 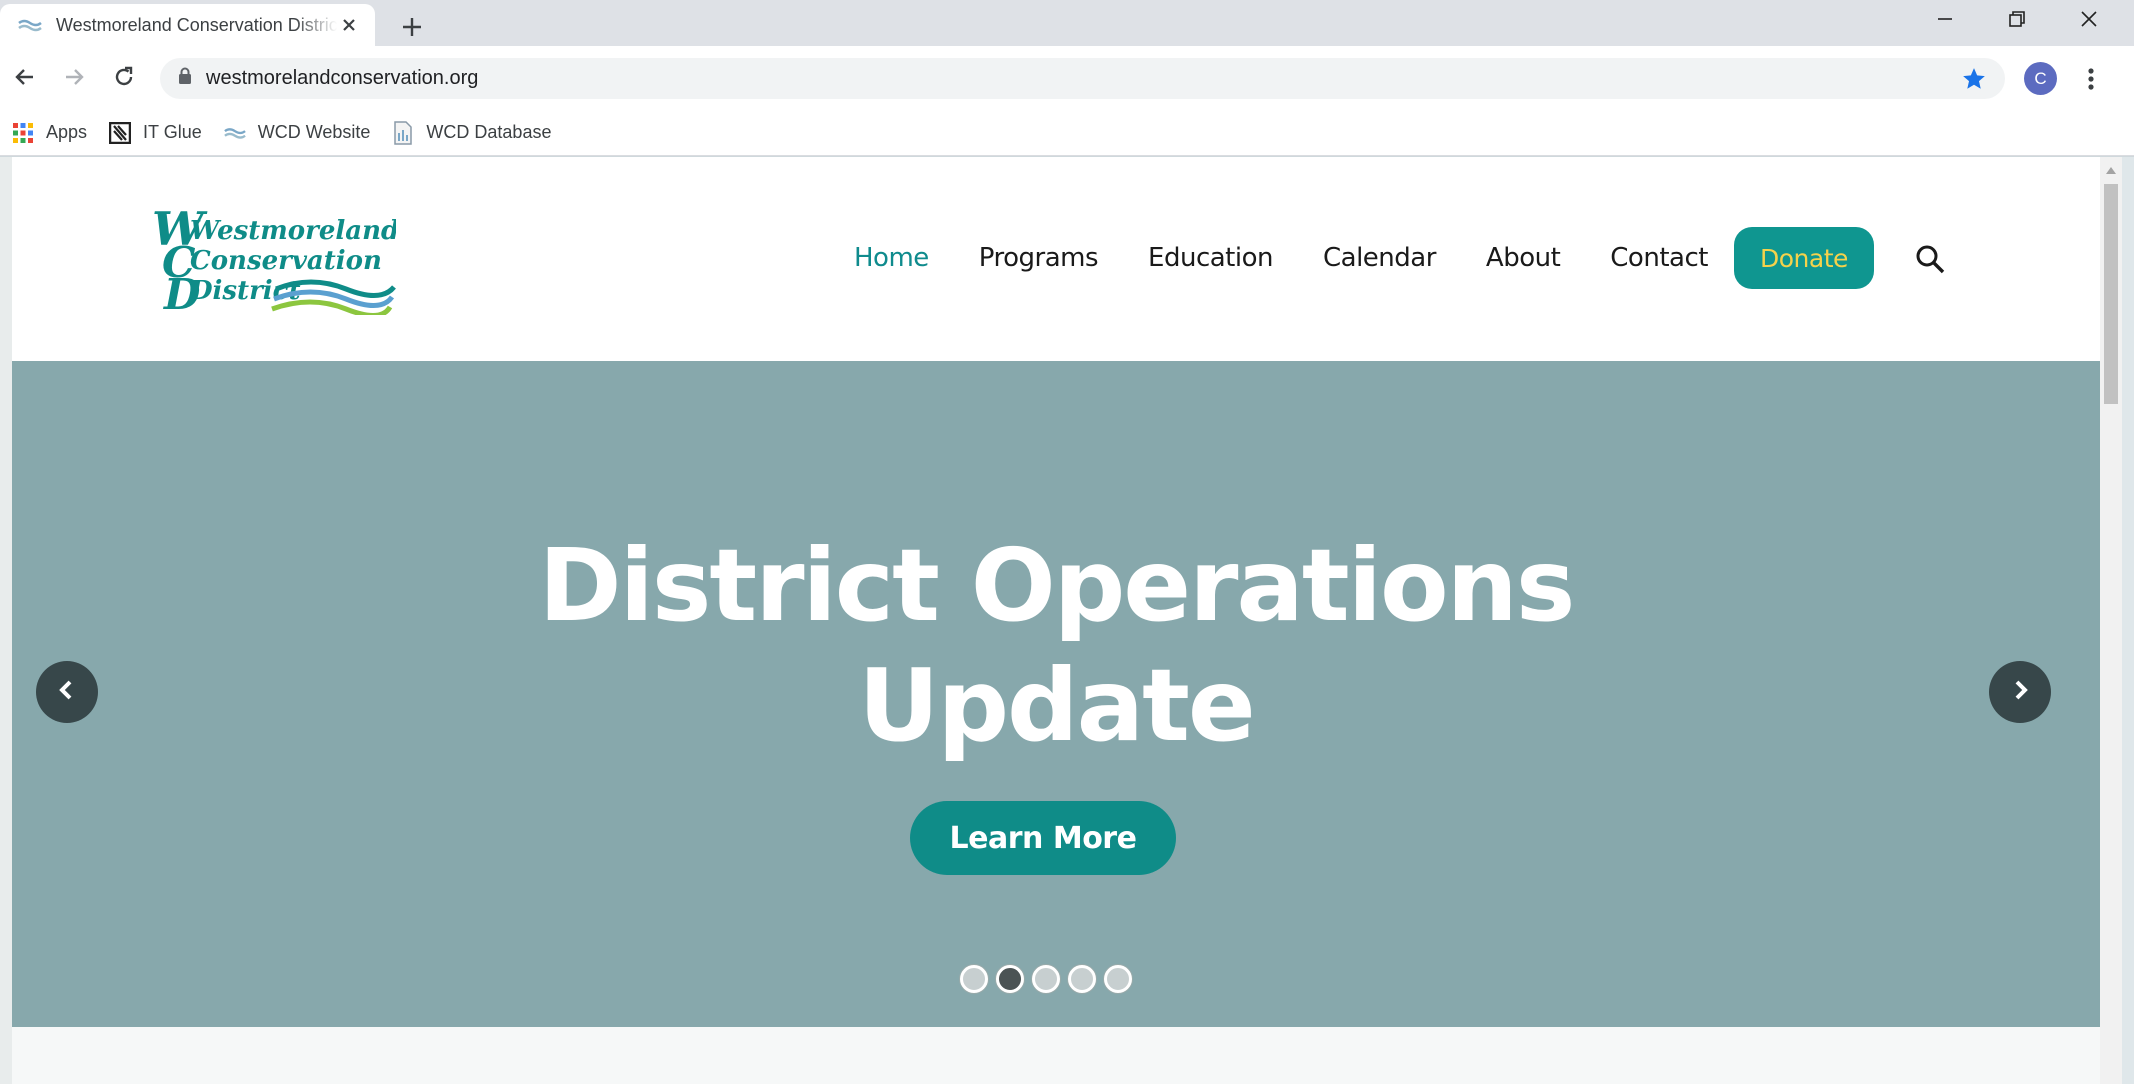 I want to click on scroll-thumb, so click(x=2111, y=294).